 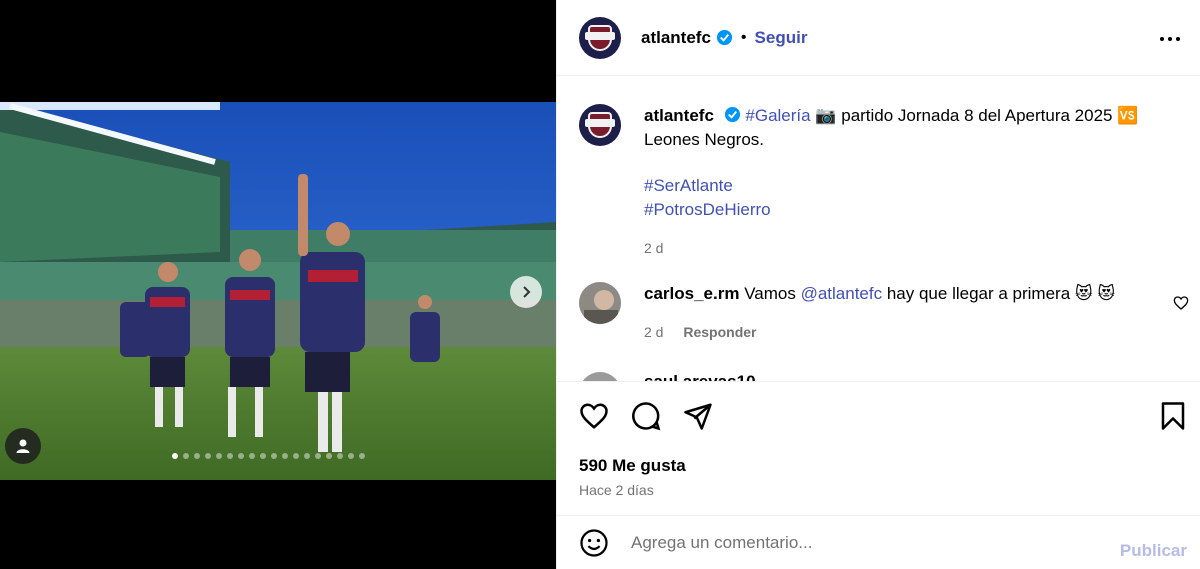 What do you see at coordinates (826, 115) in the screenshot?
I see `camera-emoji: 📷` at bounding box center [826, 115].